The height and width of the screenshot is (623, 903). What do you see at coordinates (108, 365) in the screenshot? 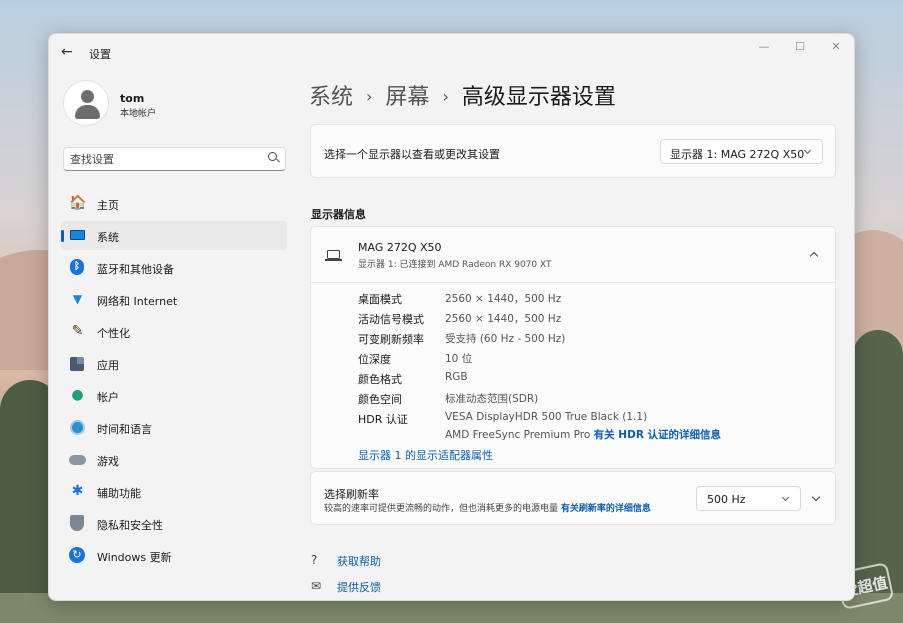
I see `sidebar-item-label: 应用` at bounding box center [108, 365].